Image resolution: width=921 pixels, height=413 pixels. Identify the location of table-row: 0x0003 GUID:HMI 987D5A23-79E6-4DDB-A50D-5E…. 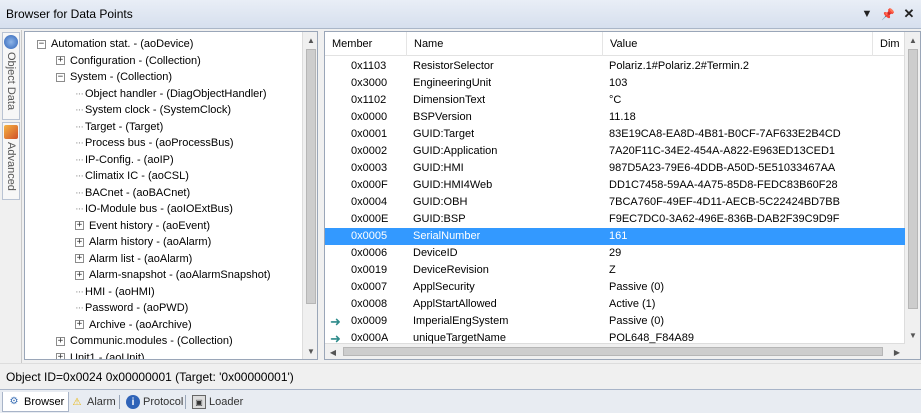
(615, 168).